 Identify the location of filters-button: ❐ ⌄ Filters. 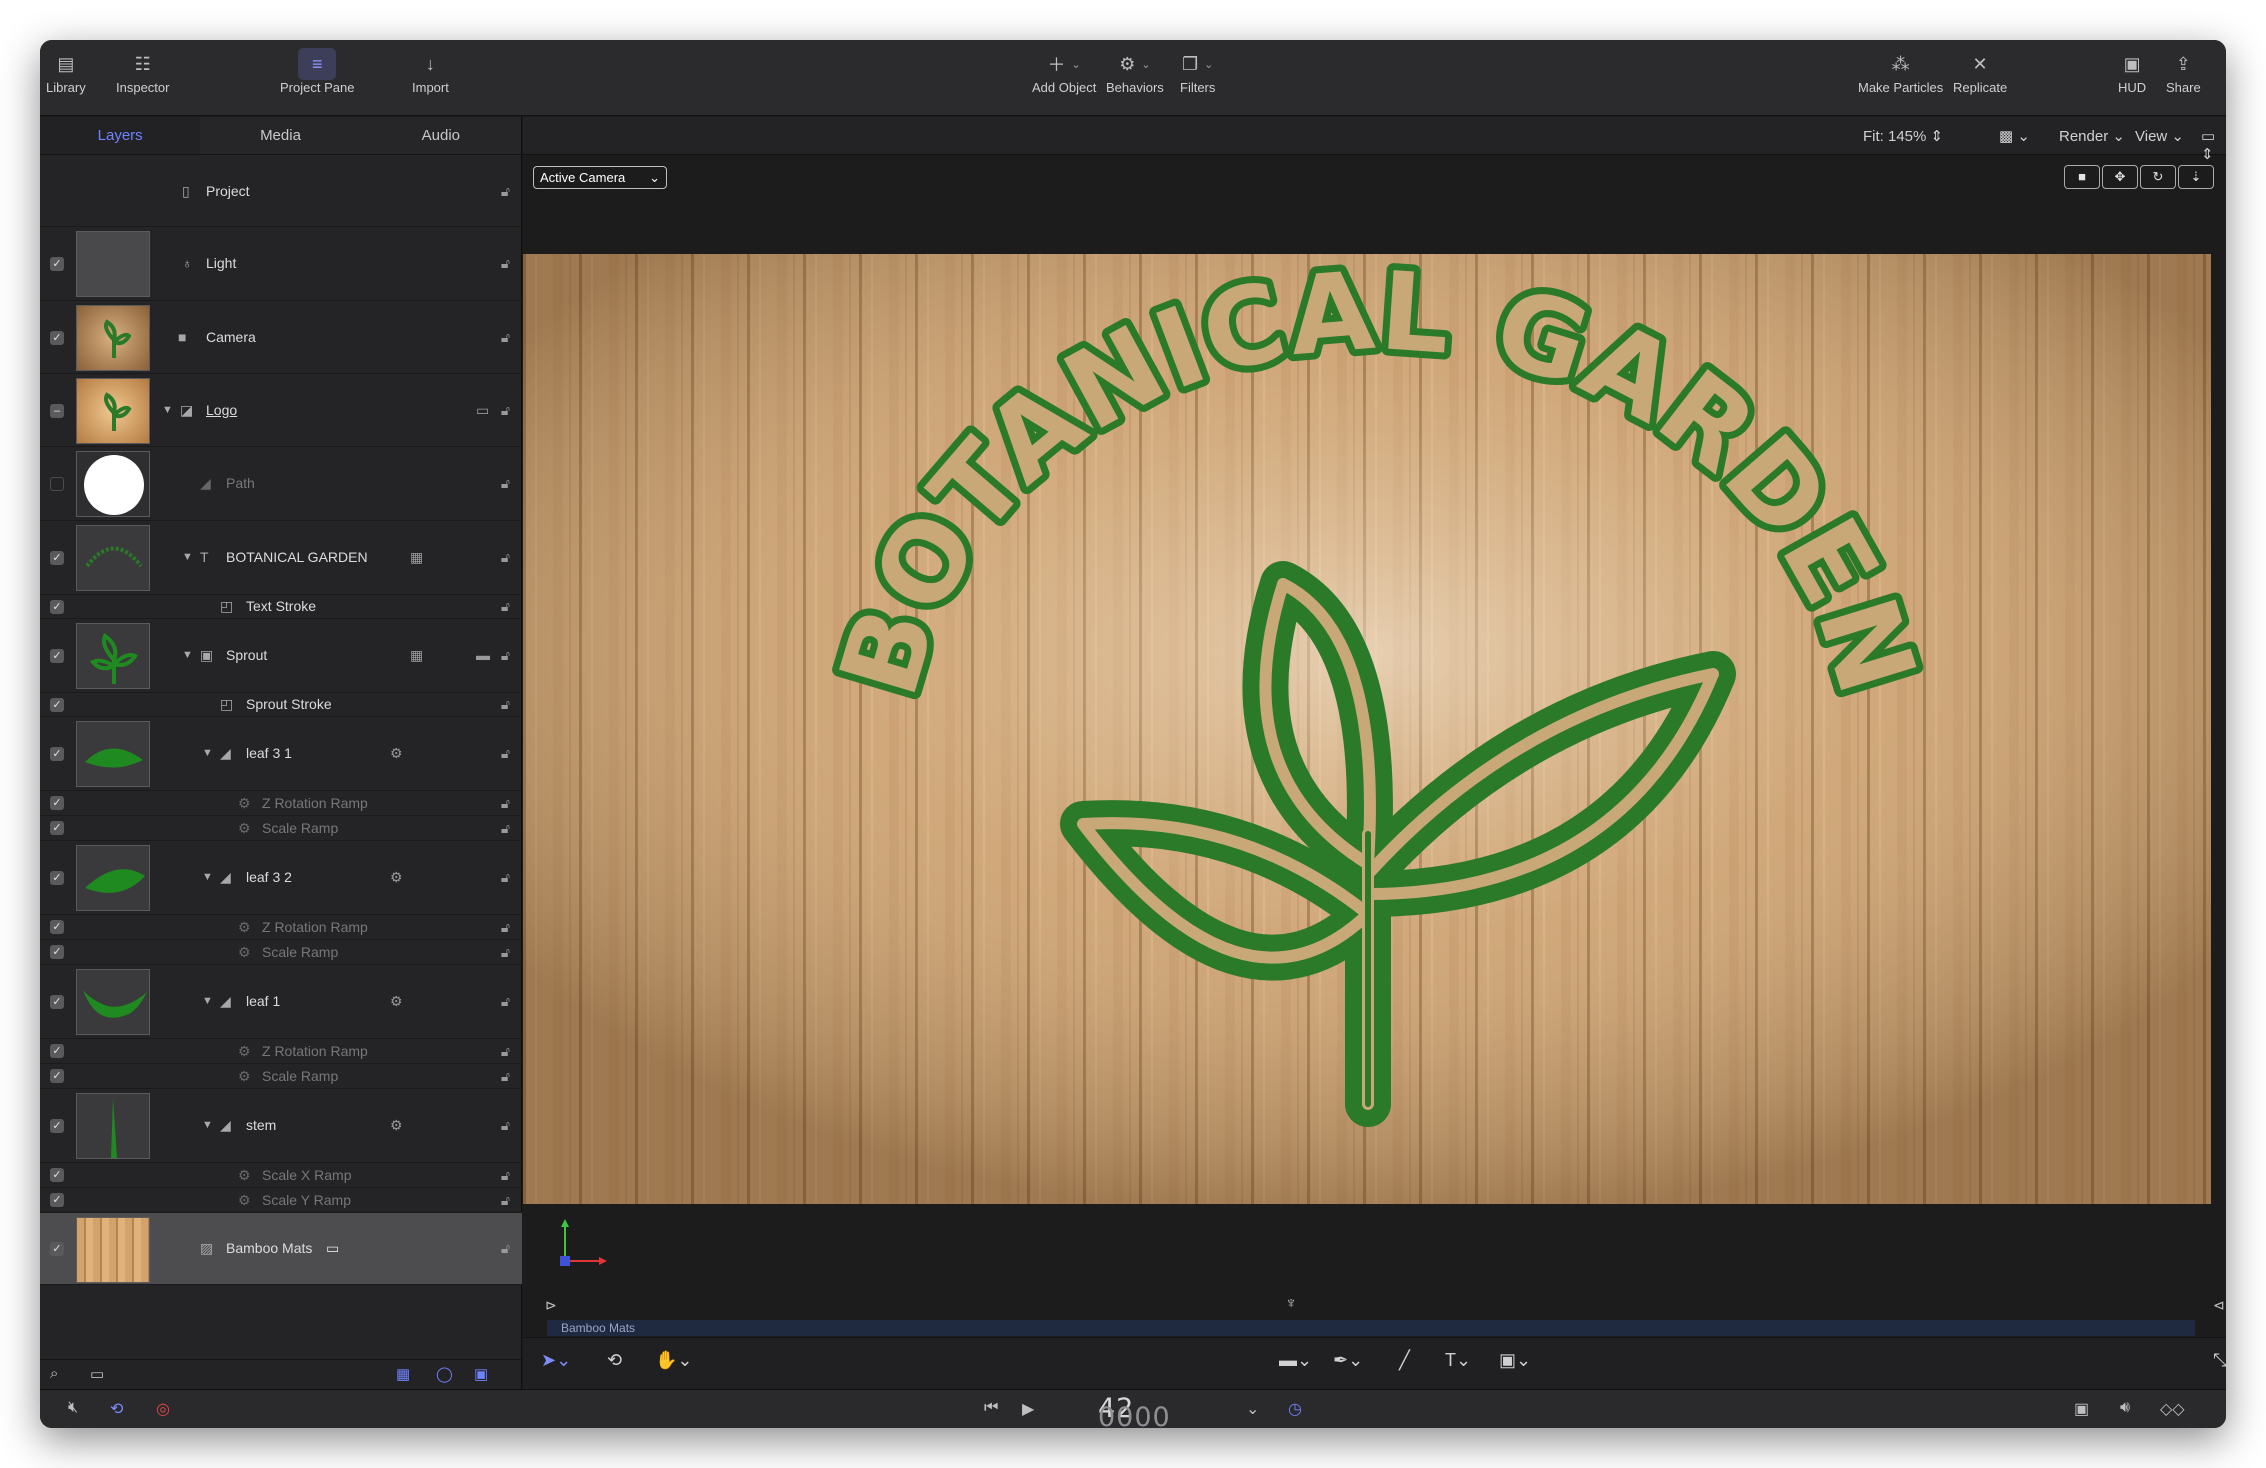
(1197, 72).